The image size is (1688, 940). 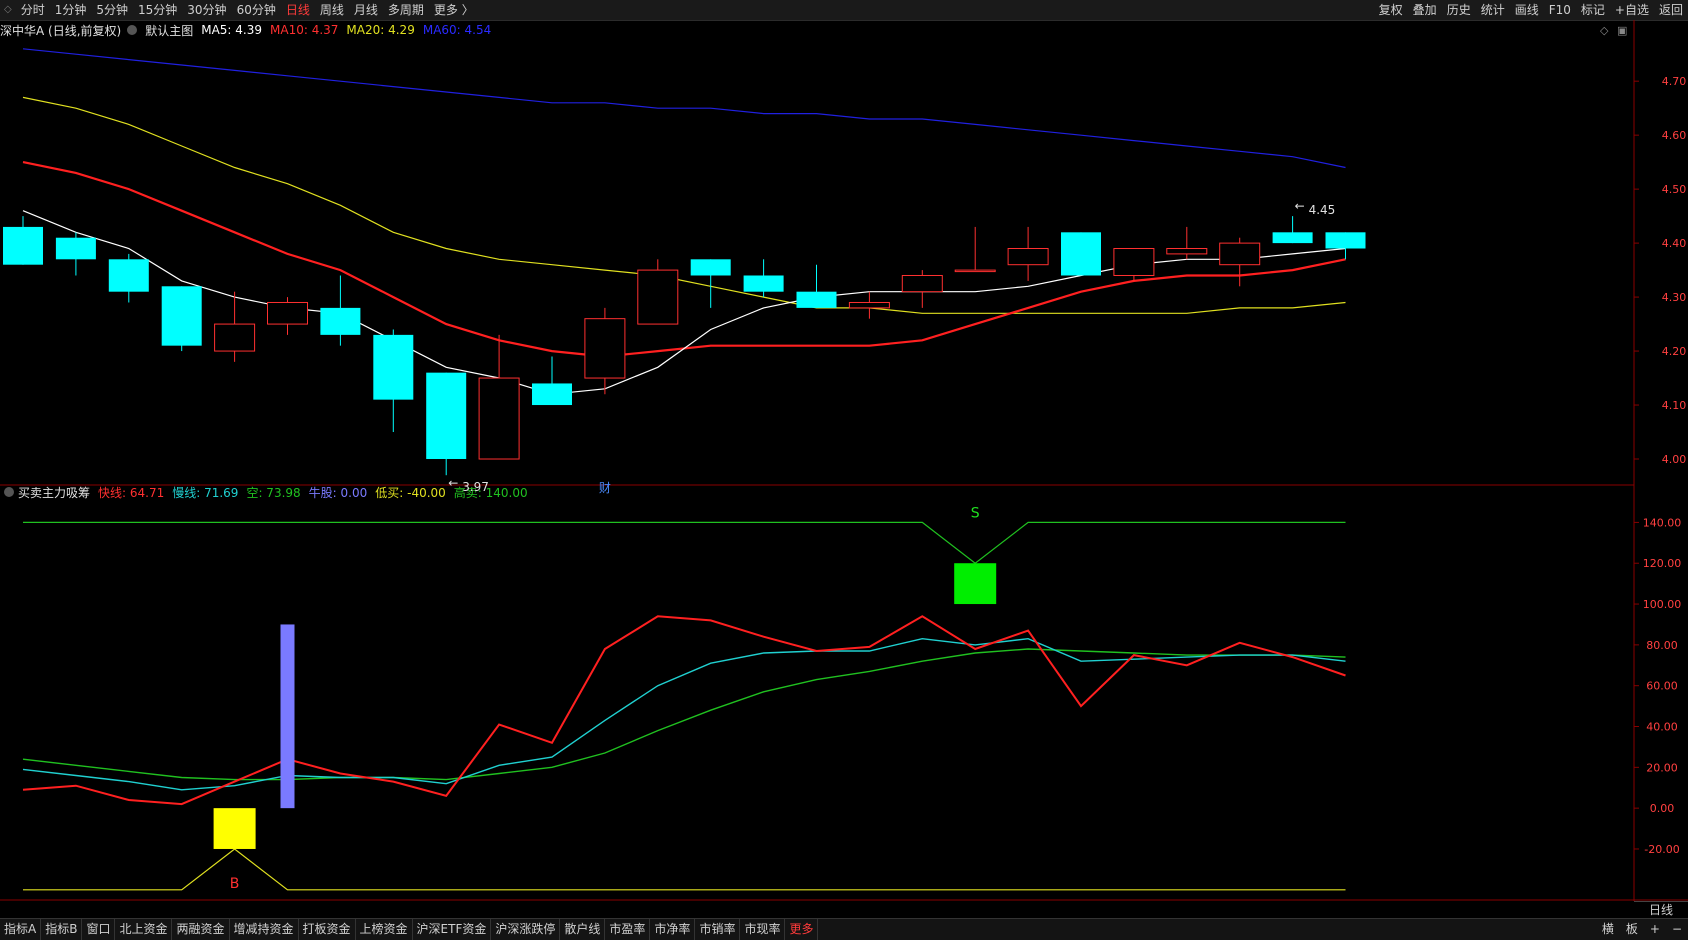 I want to click on sell-marker-label: S, so click(x=975, y=513).